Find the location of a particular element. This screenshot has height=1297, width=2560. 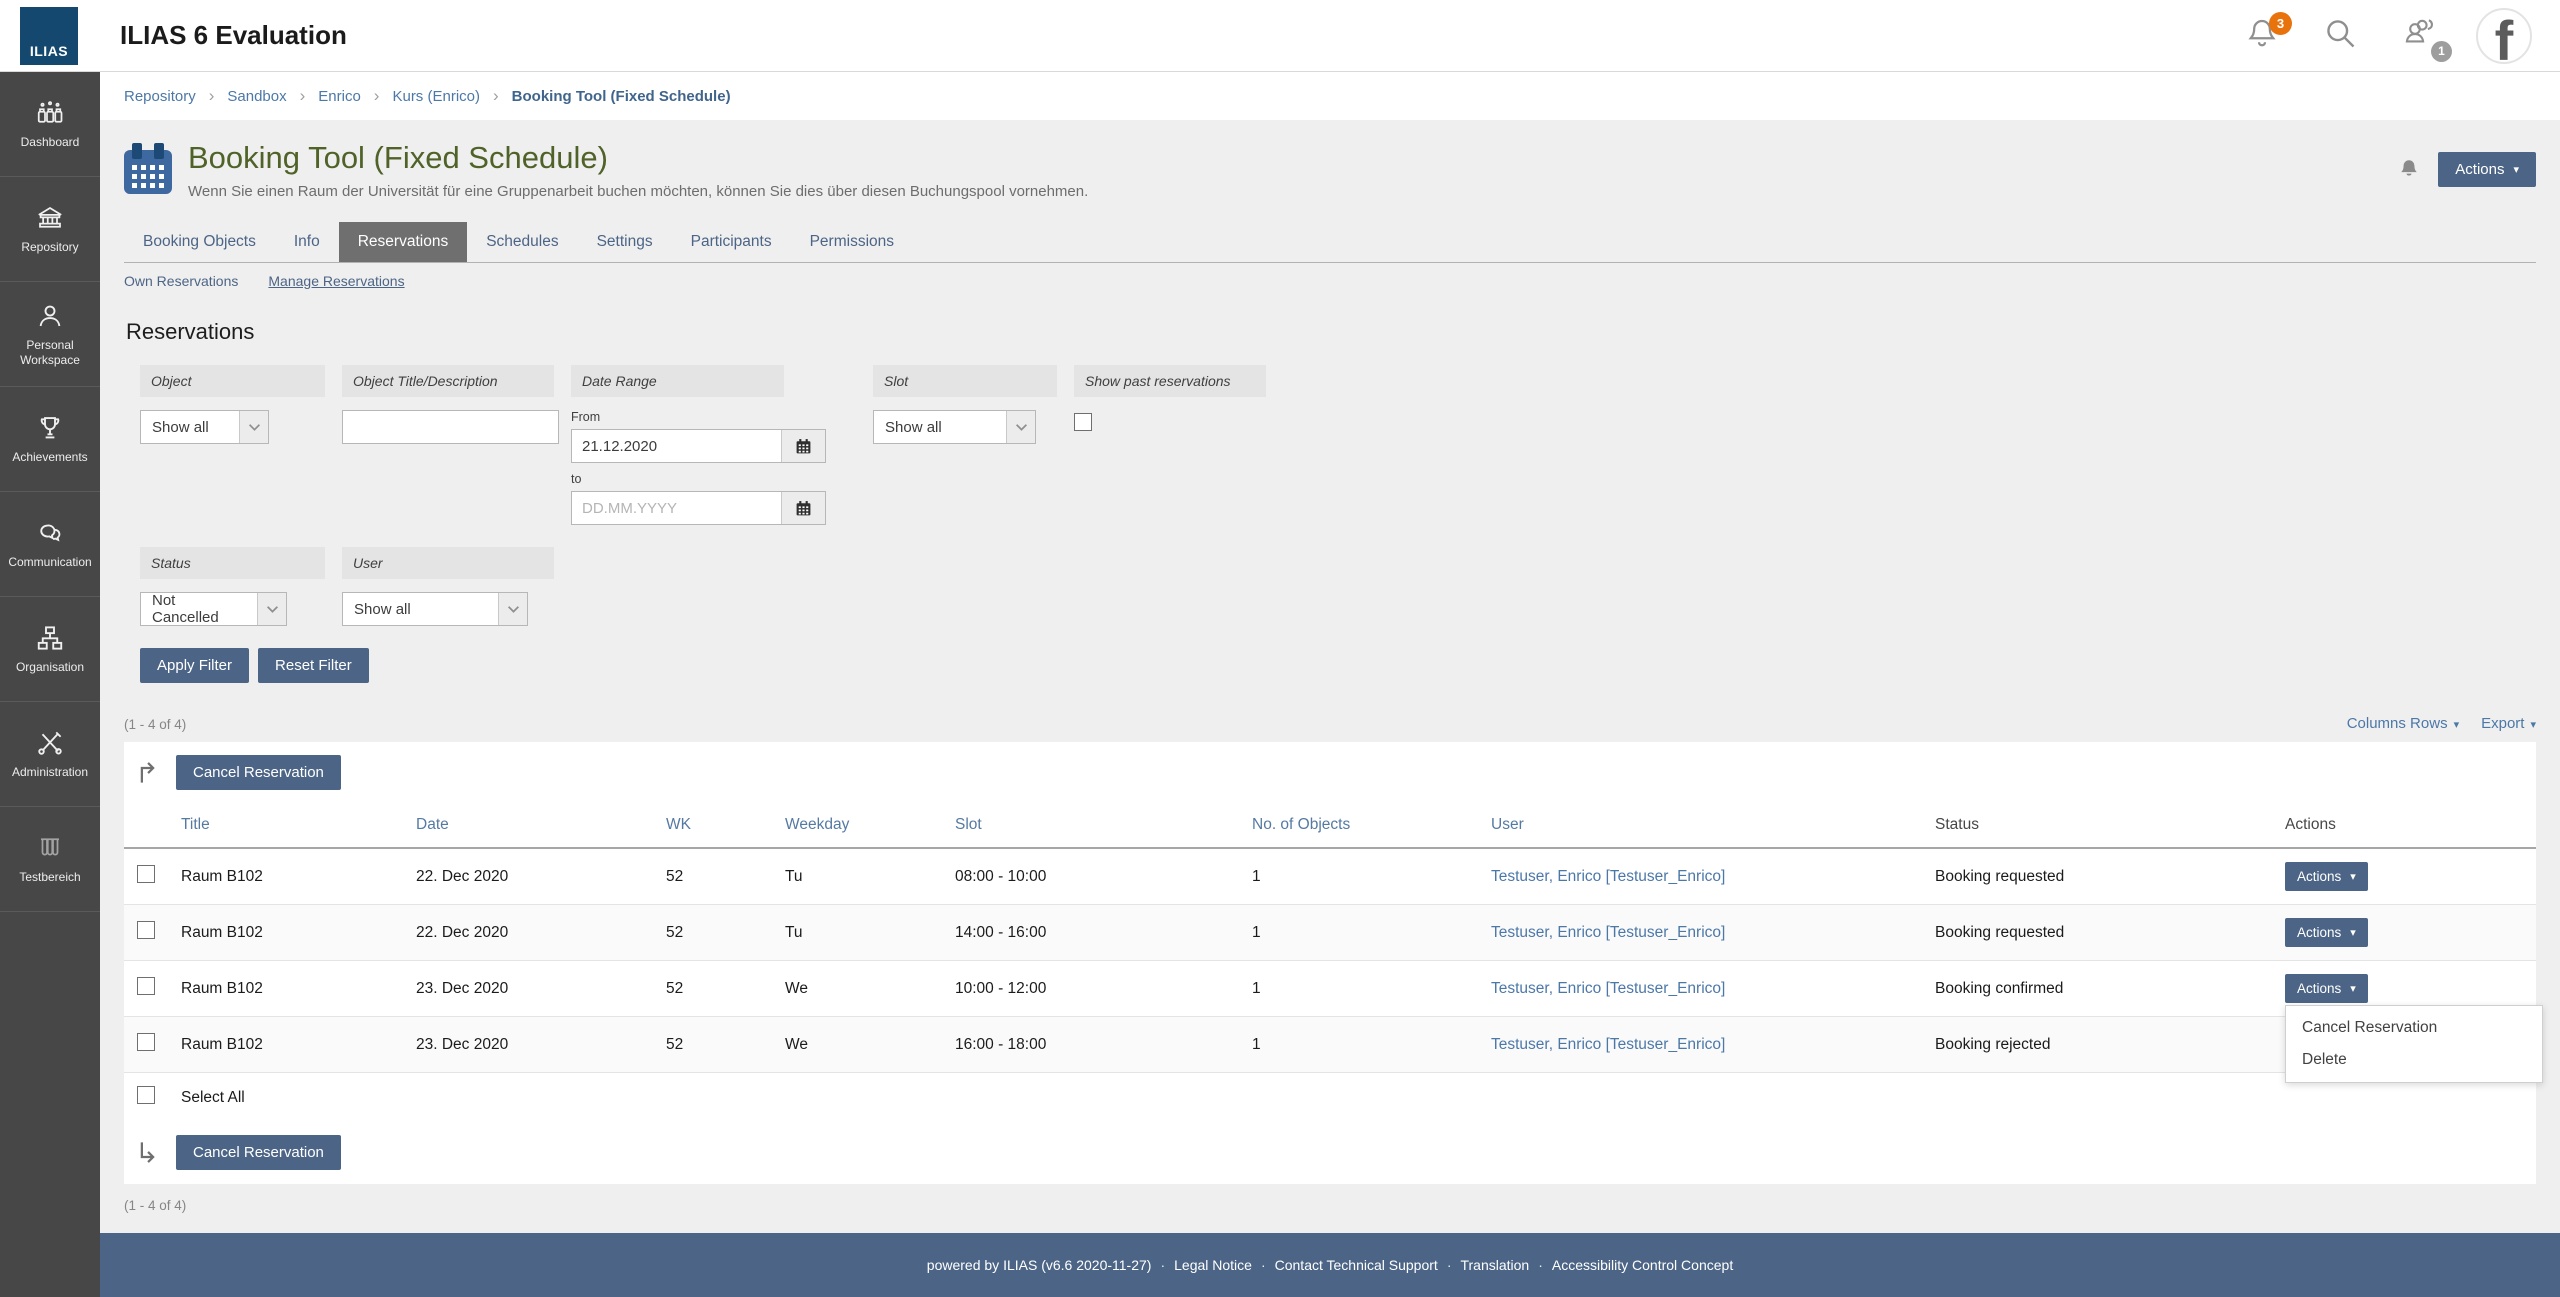

date-to-input is located at coordinates (676, 508).